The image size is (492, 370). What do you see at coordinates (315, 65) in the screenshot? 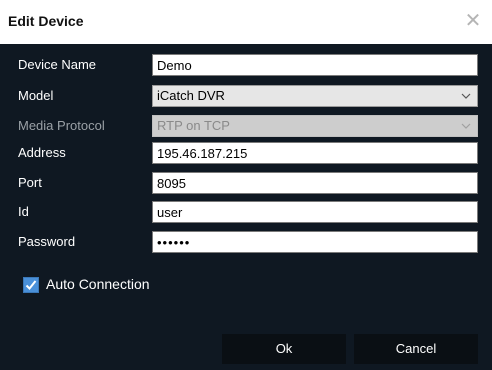
I see `device-name-field` at bounding box center [315, 65].